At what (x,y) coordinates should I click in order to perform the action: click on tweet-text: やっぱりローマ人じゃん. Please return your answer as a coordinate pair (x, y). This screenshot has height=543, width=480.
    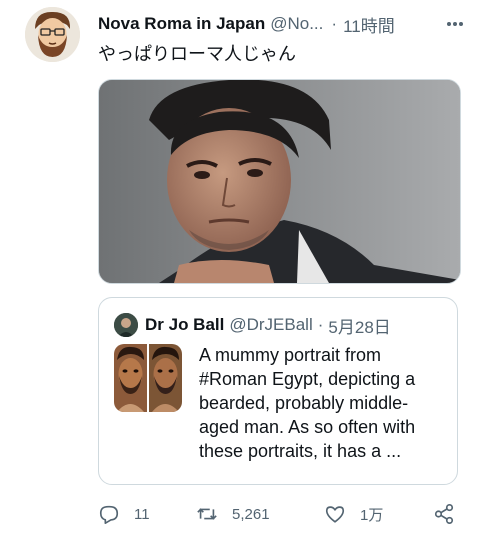
    Looking at the image, I should click on (197, 54).